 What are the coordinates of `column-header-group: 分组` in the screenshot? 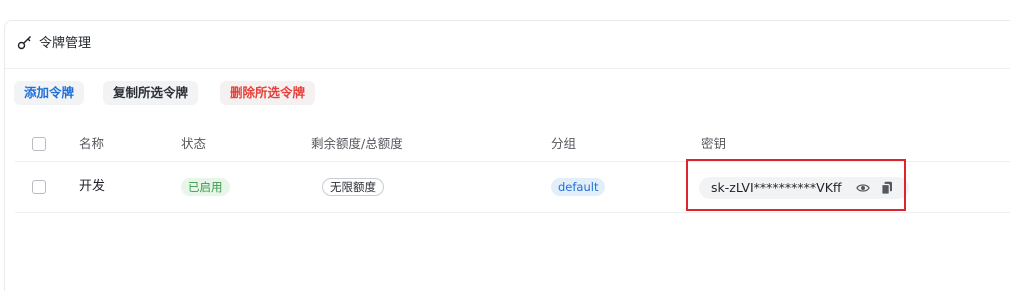 It's located at (564, 143).